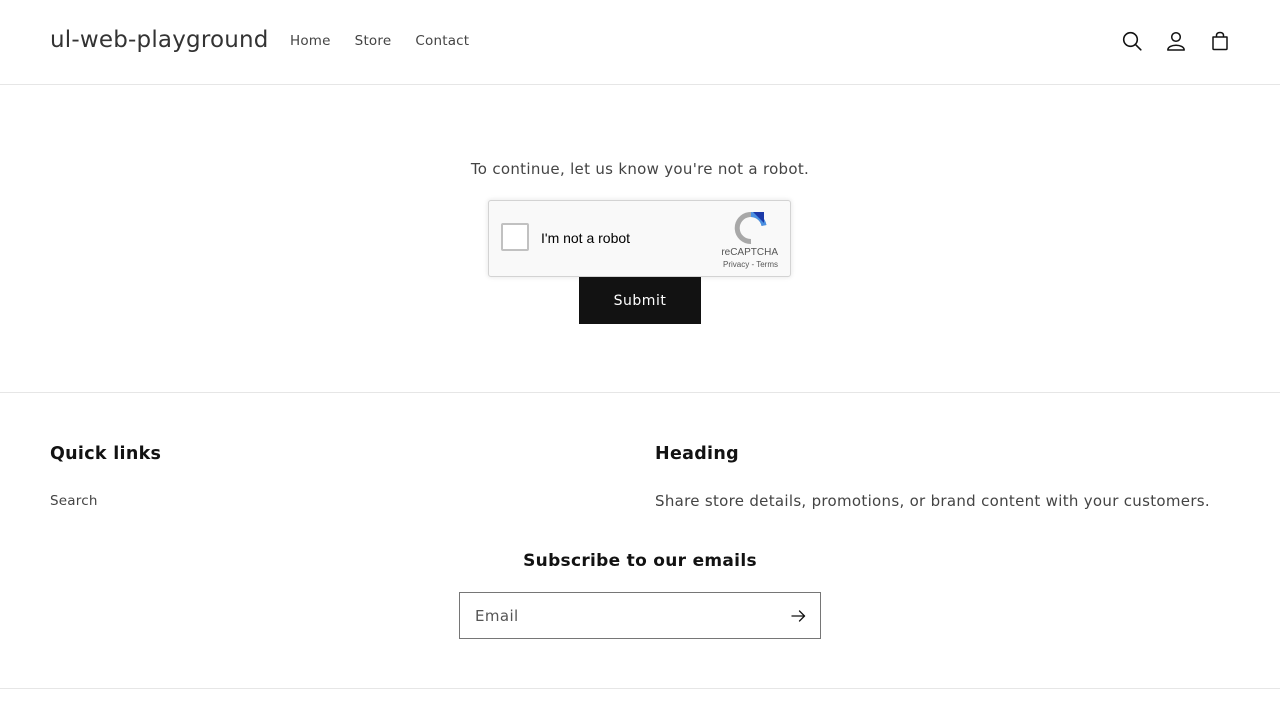  Describe the element at coordinates (640, 300) in the screenshot. I see `submit-button: Submit` at that location.